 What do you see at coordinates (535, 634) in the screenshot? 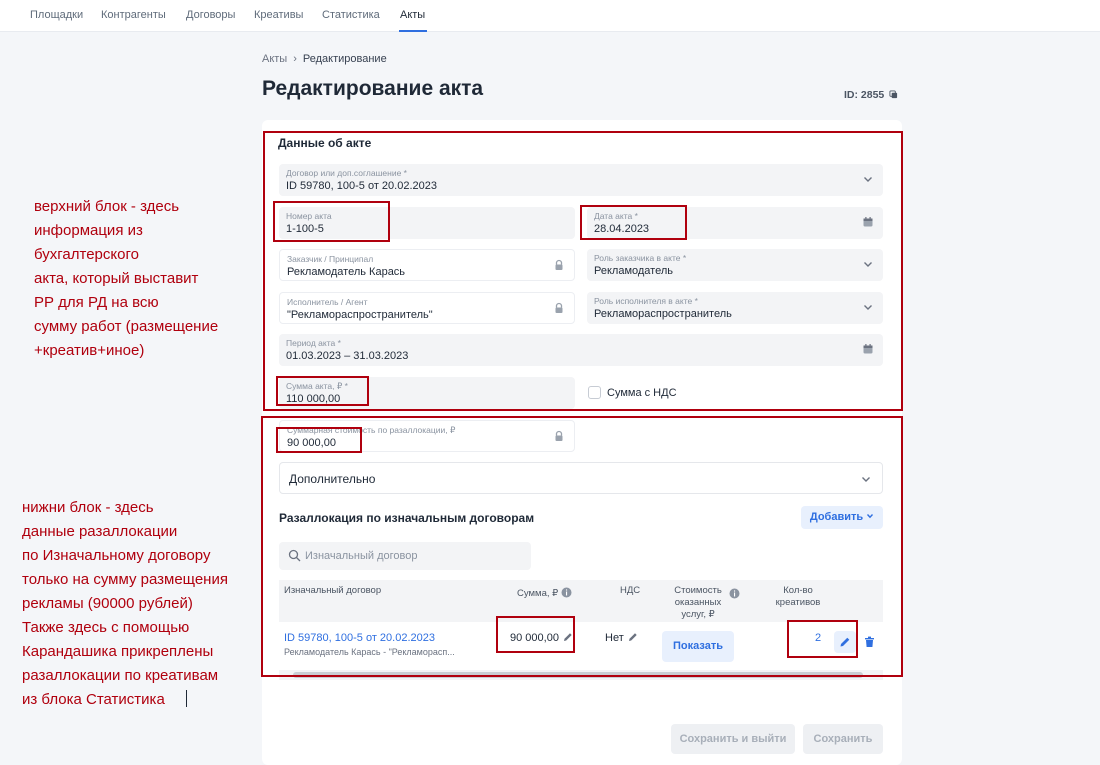
I see `annotation-box-row-sum` at bounding box center [535, 634].